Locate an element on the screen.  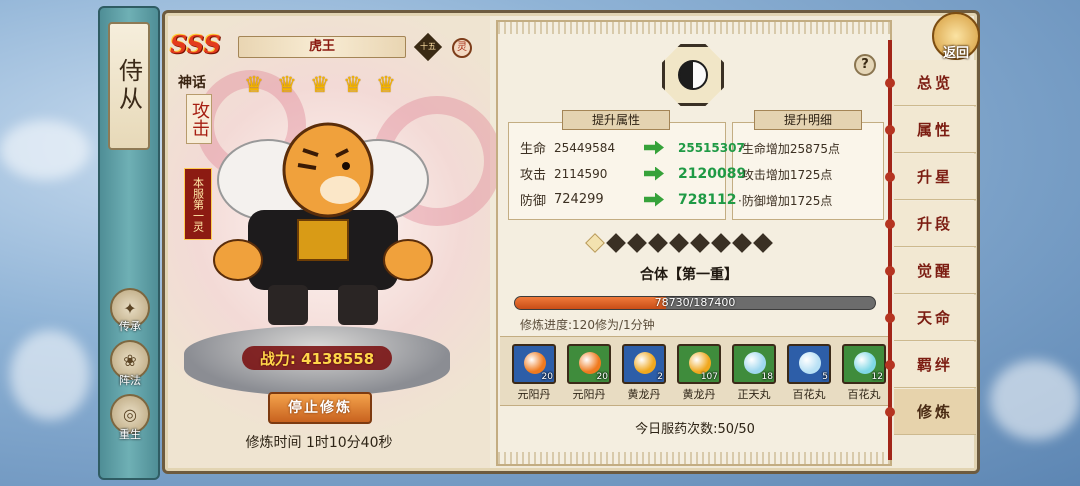
tab-7: 修炼 is located at coordinates (935, 412).